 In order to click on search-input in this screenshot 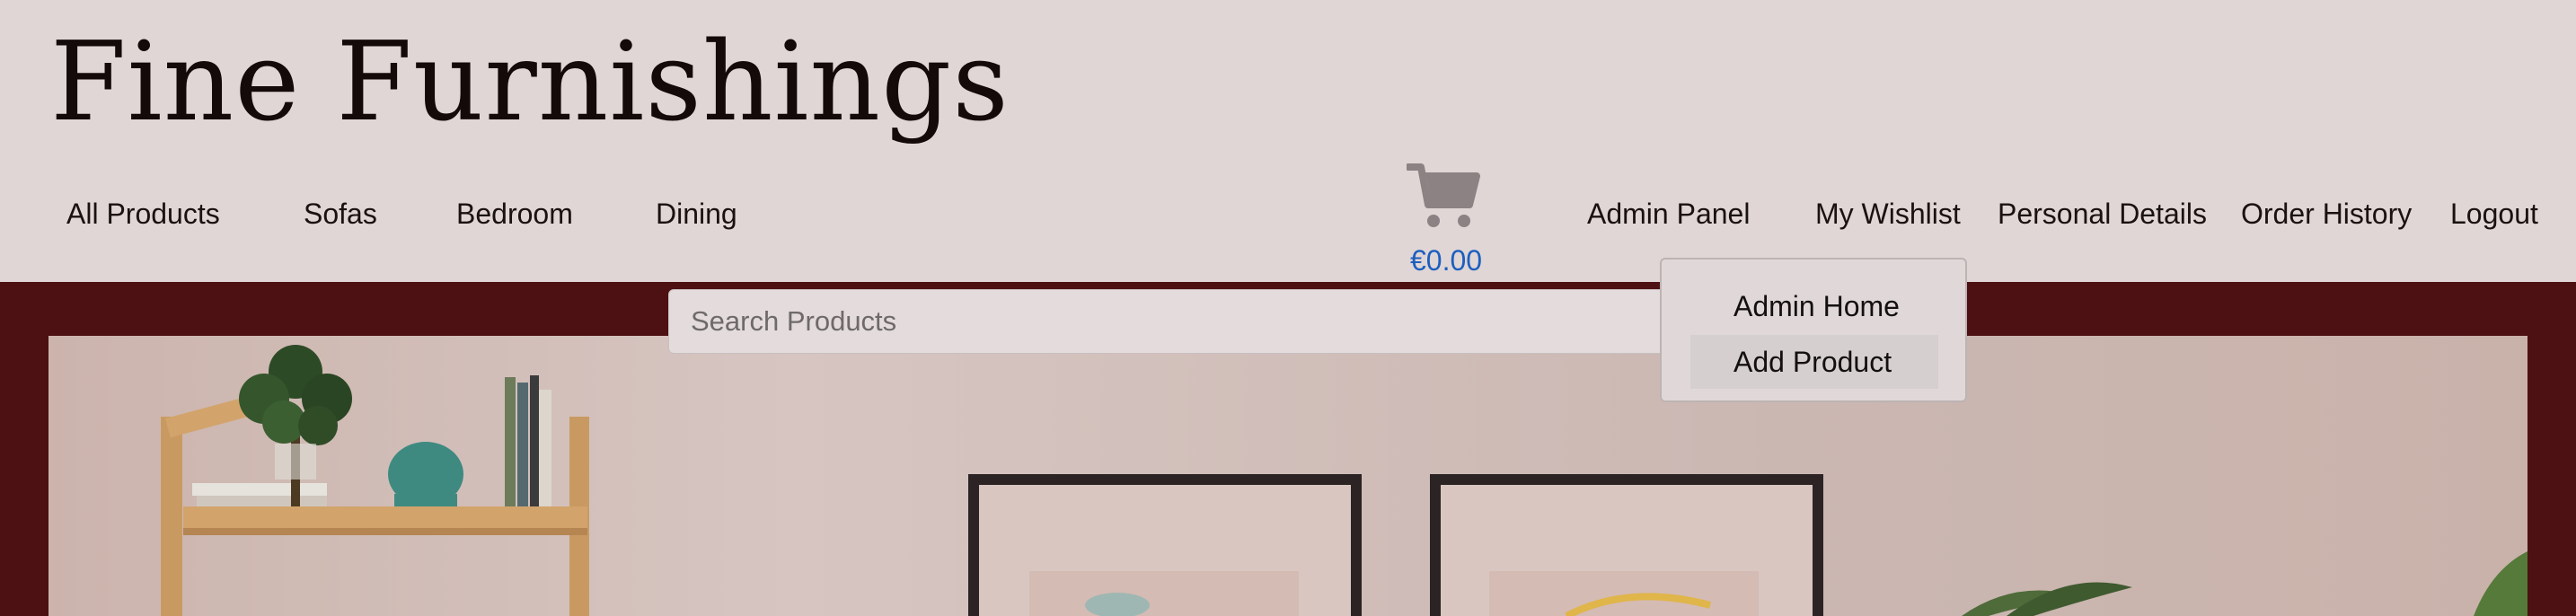, I will do `click(1170, 321)`.